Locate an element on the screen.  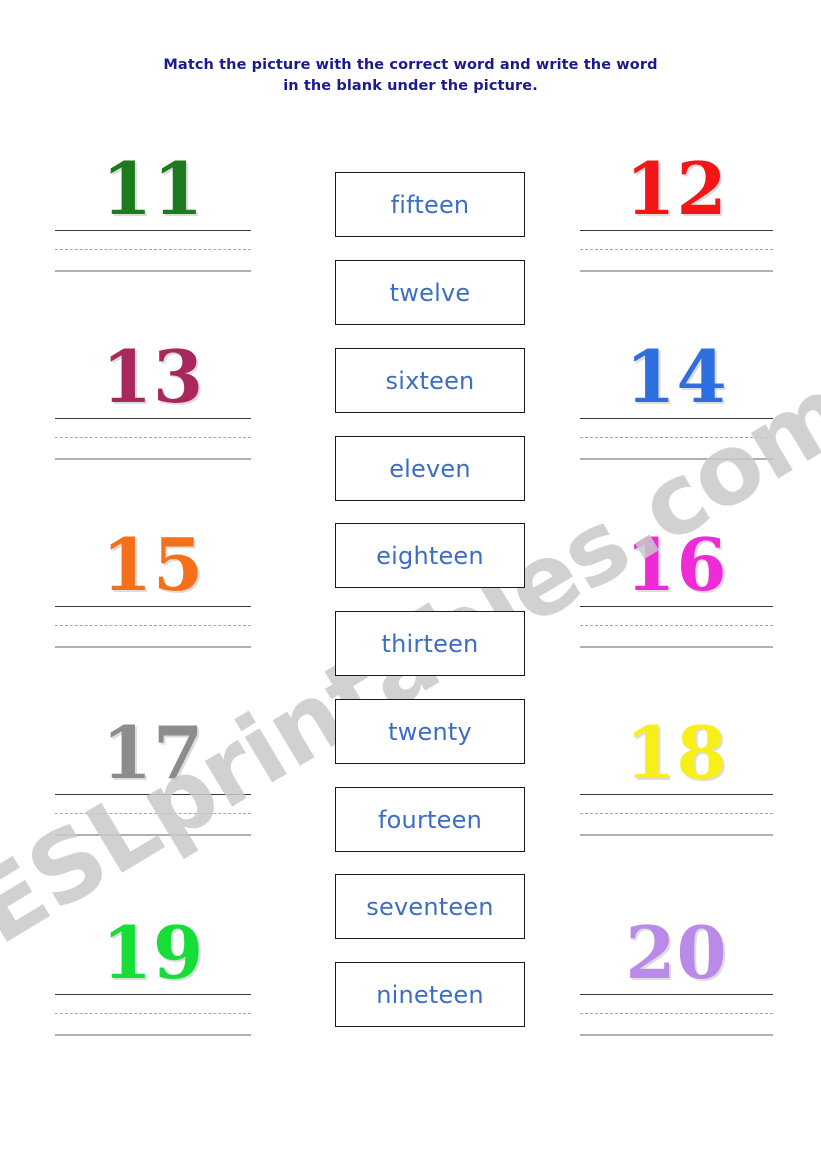
number-item: 14 is located at coordinates (676, 398).